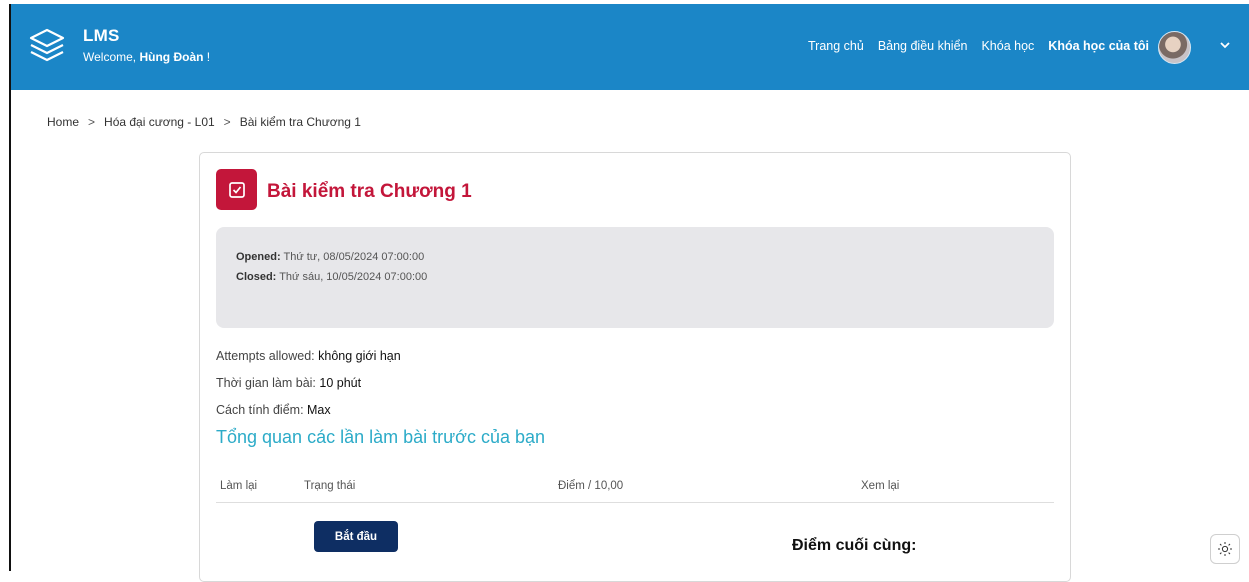  What do you see at coordinates (369, 191) in the screenshot?
I see `page-title: Bài kiểm tra Chương 1` at bounding box center [369, 191].